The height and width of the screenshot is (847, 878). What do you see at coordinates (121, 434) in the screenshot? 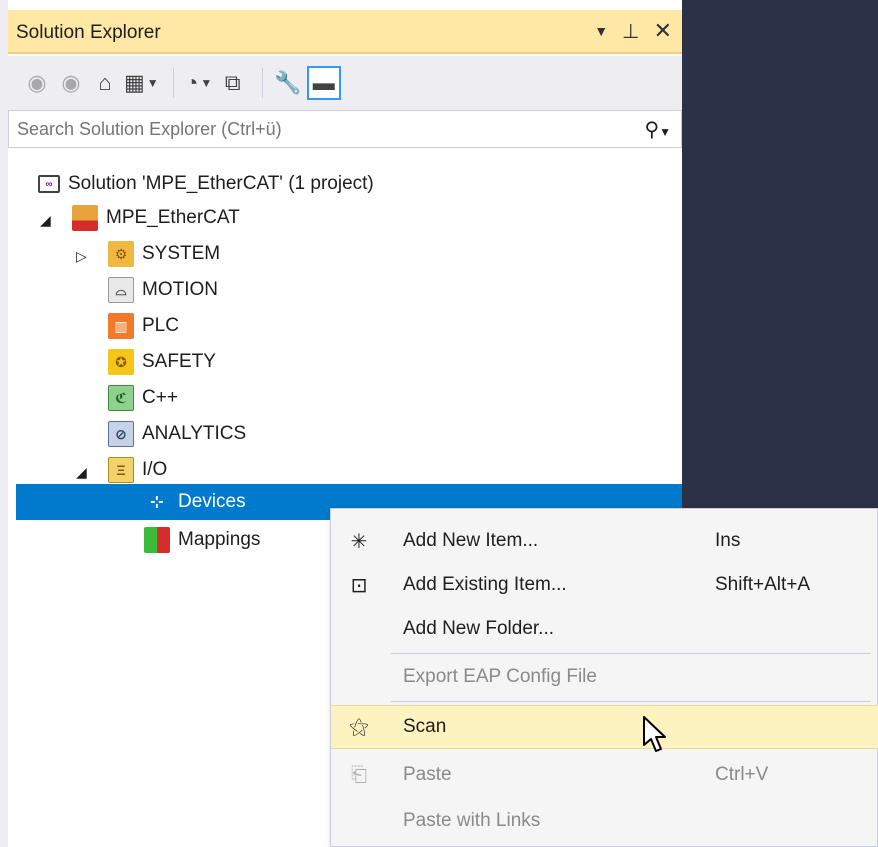
I see `analytics-icon: ⊘` at bounding box center [121, 434].